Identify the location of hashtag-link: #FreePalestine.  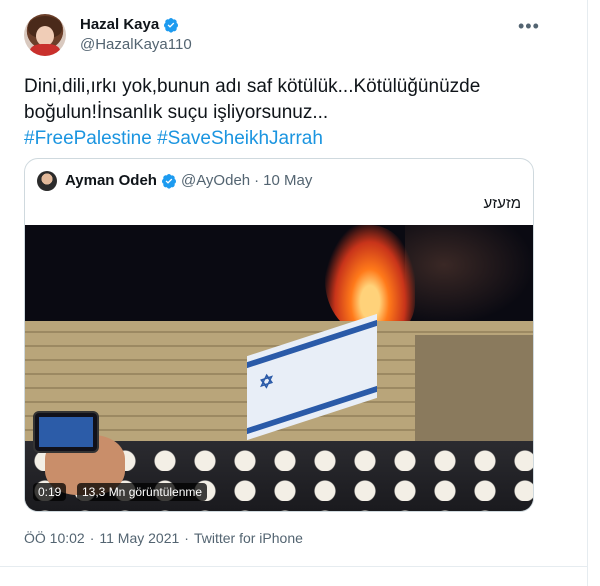
(88, 138).